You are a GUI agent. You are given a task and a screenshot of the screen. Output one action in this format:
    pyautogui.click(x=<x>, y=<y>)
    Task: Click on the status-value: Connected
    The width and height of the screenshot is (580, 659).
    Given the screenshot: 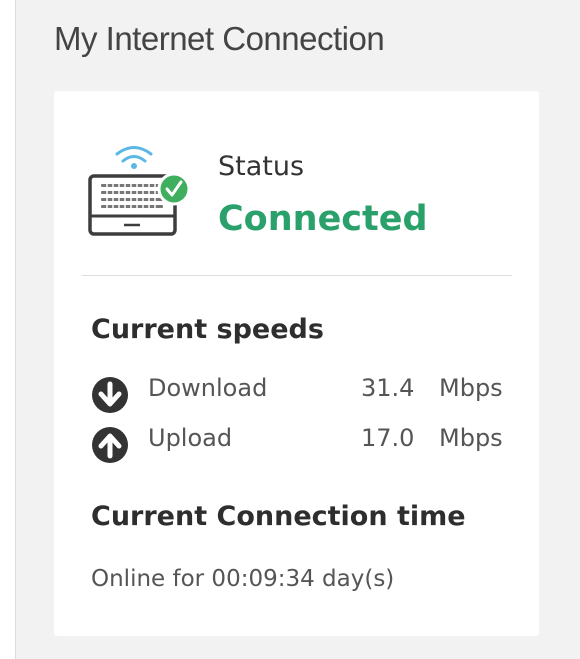 What is the action you would take?
    pyautogui.click(x=323, y=219)
    